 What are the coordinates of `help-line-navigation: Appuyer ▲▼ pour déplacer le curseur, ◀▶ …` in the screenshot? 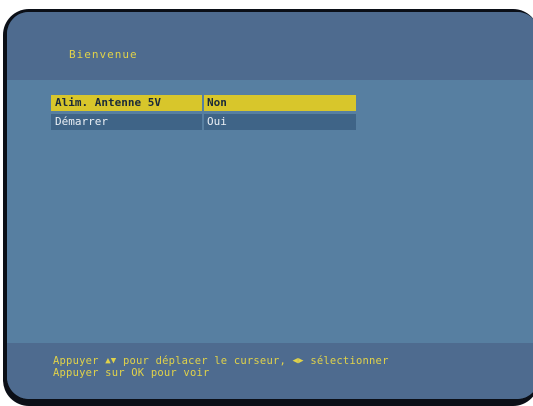 It's located at (221, 361).